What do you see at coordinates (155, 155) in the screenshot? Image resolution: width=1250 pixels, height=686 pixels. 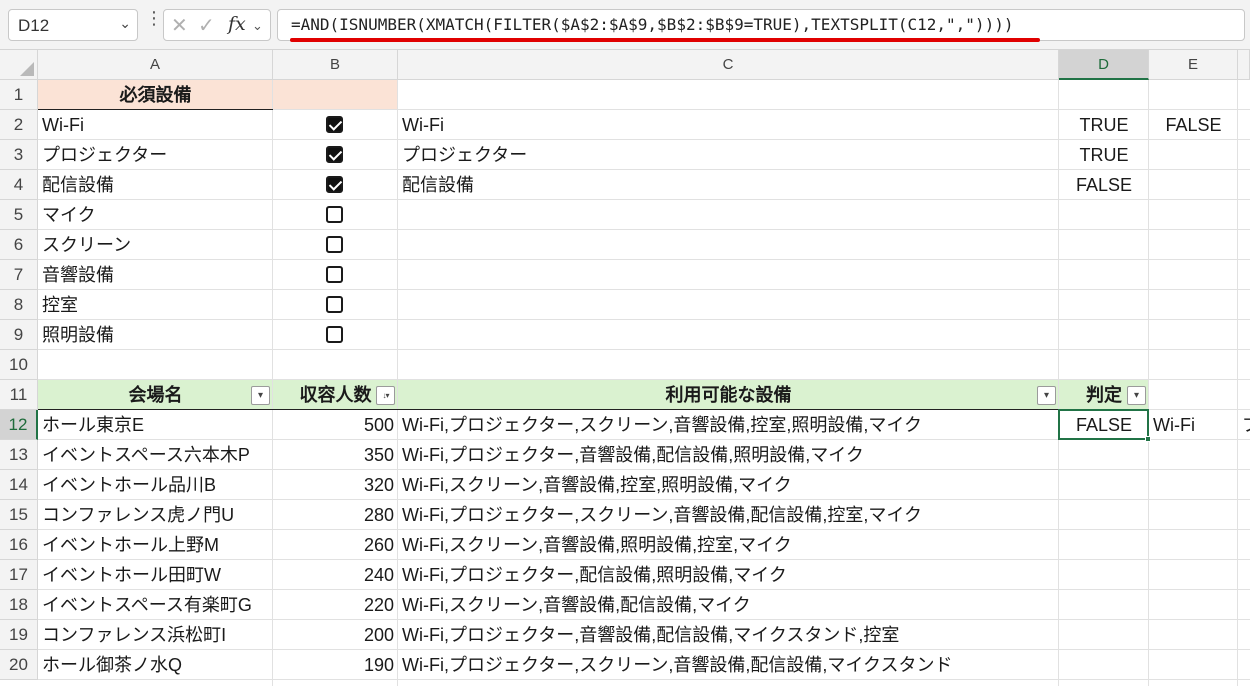 I see `equipment-name-cell: プロジェクター` at bounding box center [155, 155].